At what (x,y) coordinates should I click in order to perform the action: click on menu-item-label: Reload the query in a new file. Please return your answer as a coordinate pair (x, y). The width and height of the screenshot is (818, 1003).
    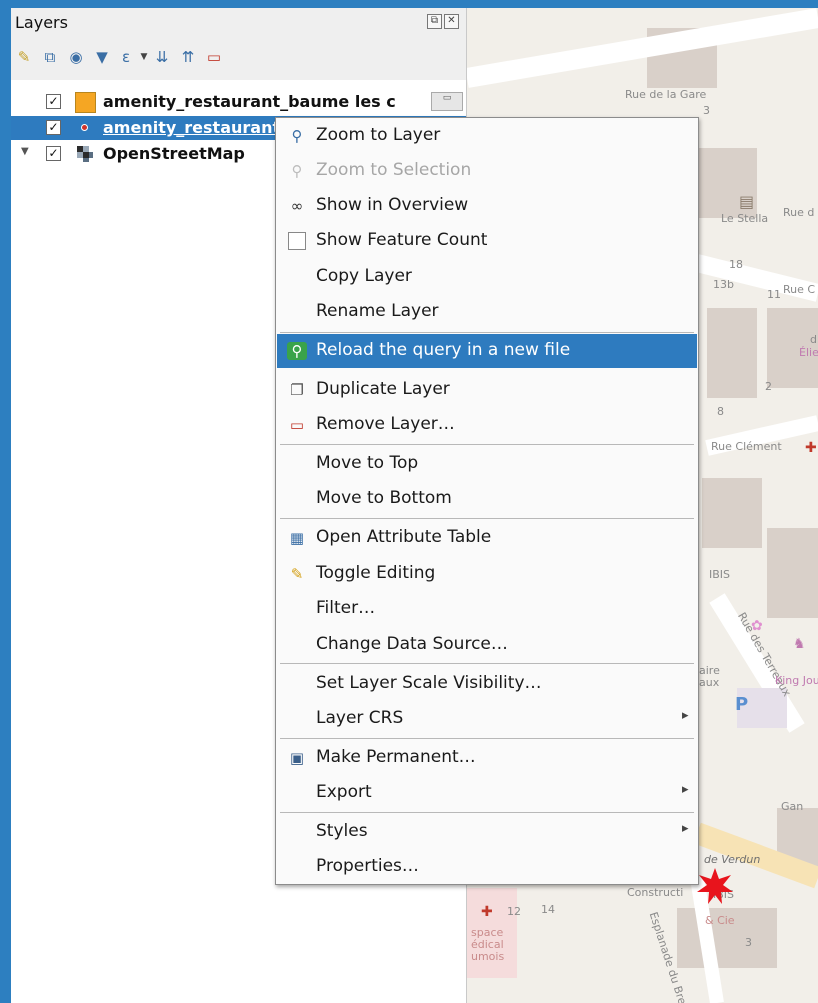
    Looking at the image, I should click on (443, 350).